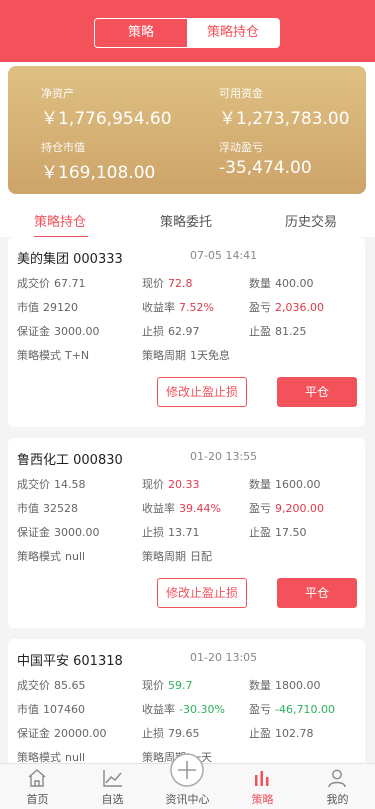 The image size is (375, 809). What do you see at coordinates (167, 685) in the screenshot?
I see `current-price-field: 现价 59.7` at bounding box center [167, 685].